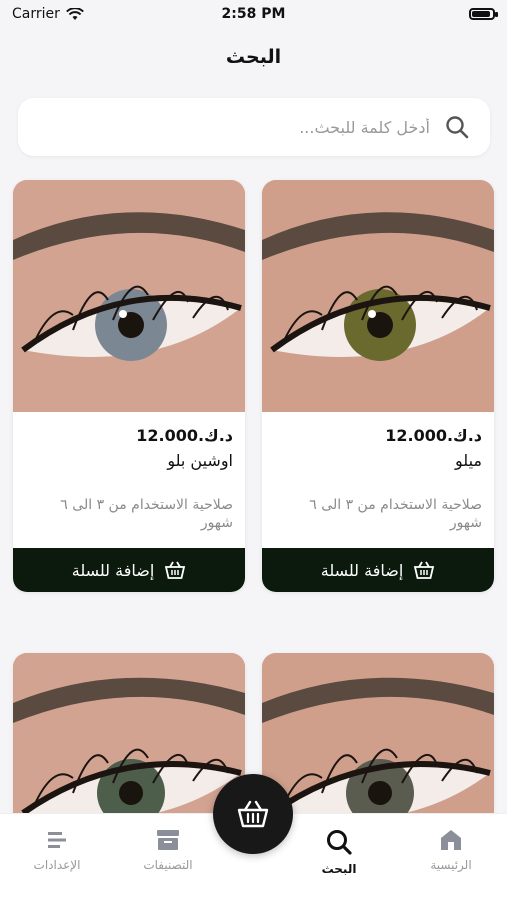  Describe the element at coordinates (200, 460) in the screenshot. I see `product-name: اوشين بلو` at that location.